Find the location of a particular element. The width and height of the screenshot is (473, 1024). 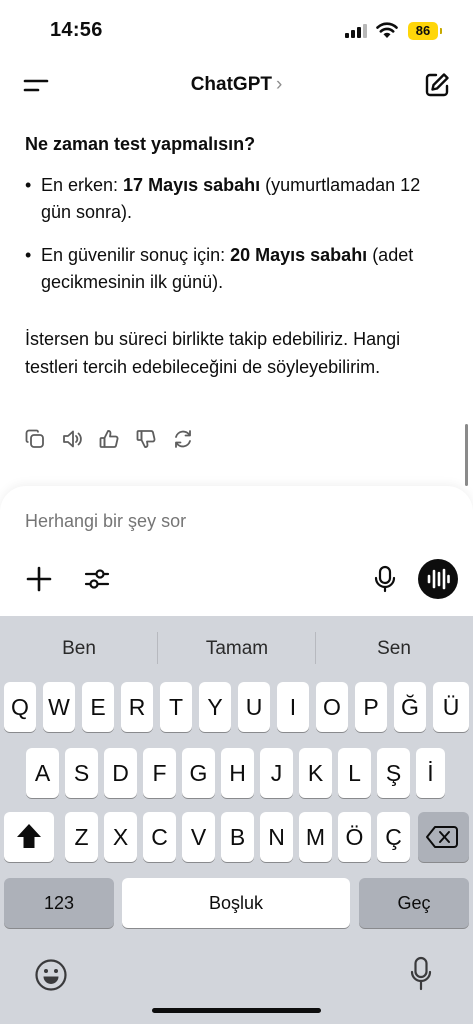

top-nav: ChatGPT › is located at coordinates (236, 85).